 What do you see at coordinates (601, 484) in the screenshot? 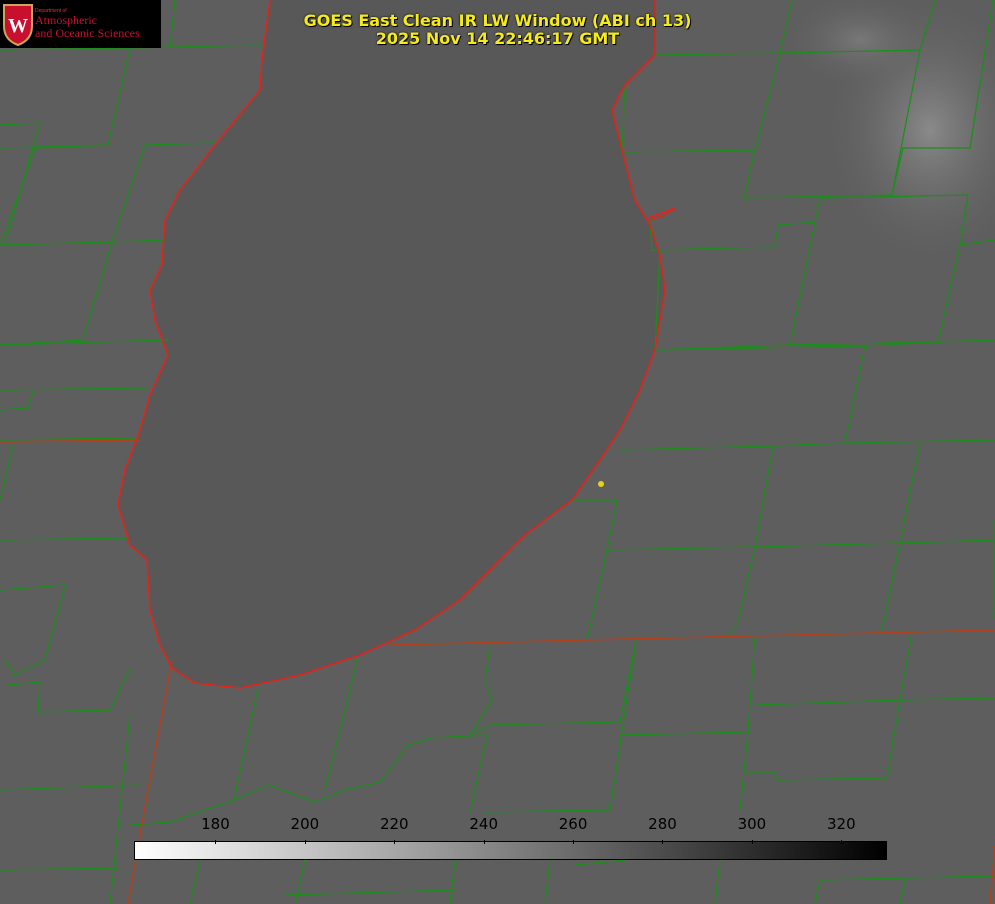
I see `location-marker` at bounding box center [601, 484].